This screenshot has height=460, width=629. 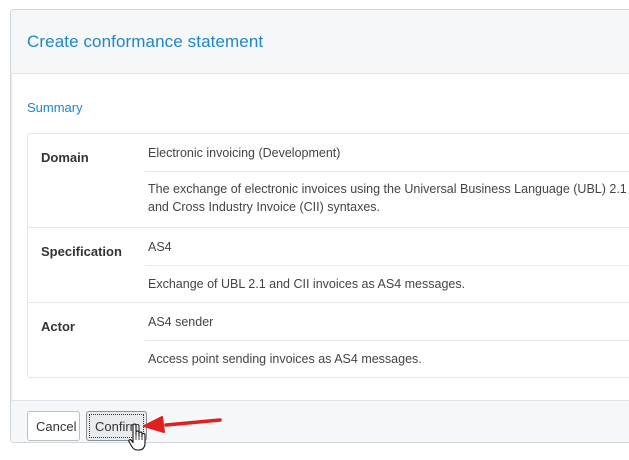 I want to click on actor-name: AS4 sender, so click(x=181, y=321).